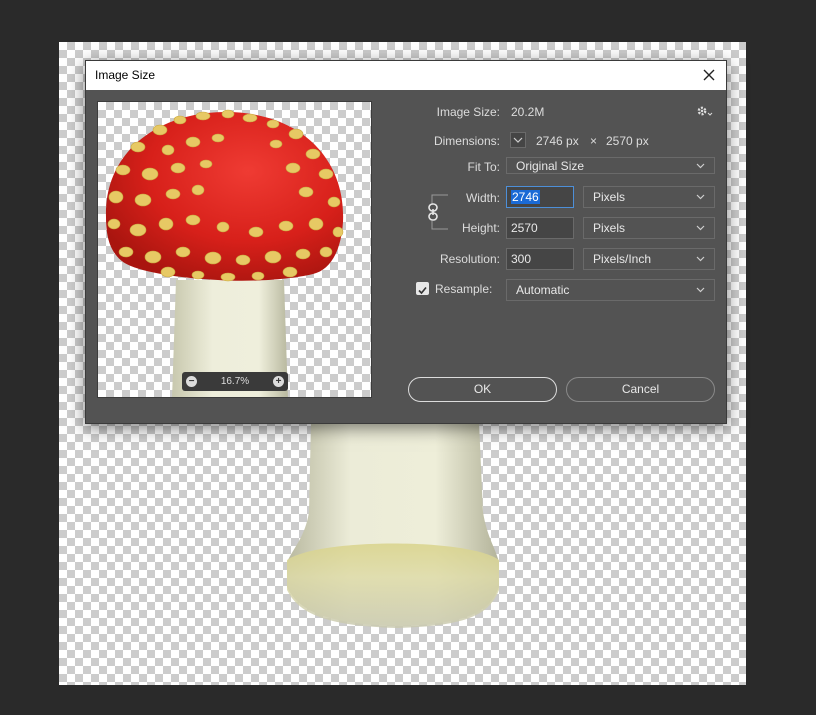 The image size is (816, 715). I want to click on constrain-proportions-button, so click(433, 212).